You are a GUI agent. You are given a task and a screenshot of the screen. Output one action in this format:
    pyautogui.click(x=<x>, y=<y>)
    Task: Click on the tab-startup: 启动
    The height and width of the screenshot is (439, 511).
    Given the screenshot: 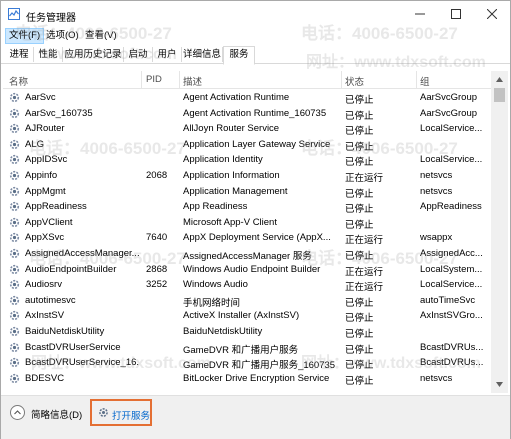 What is the action you would take?
    pyautogui.click(x=138, y=54)
    